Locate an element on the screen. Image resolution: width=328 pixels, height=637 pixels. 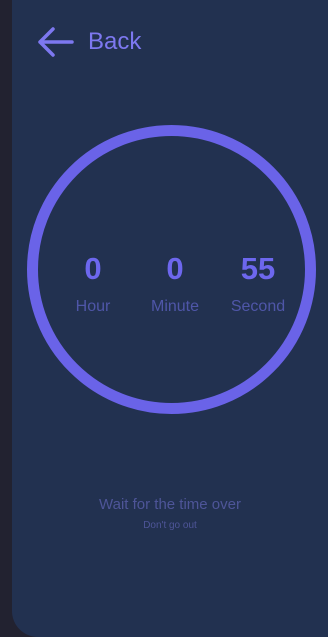
arrow-left-icon is located at coordinates (55, 42).